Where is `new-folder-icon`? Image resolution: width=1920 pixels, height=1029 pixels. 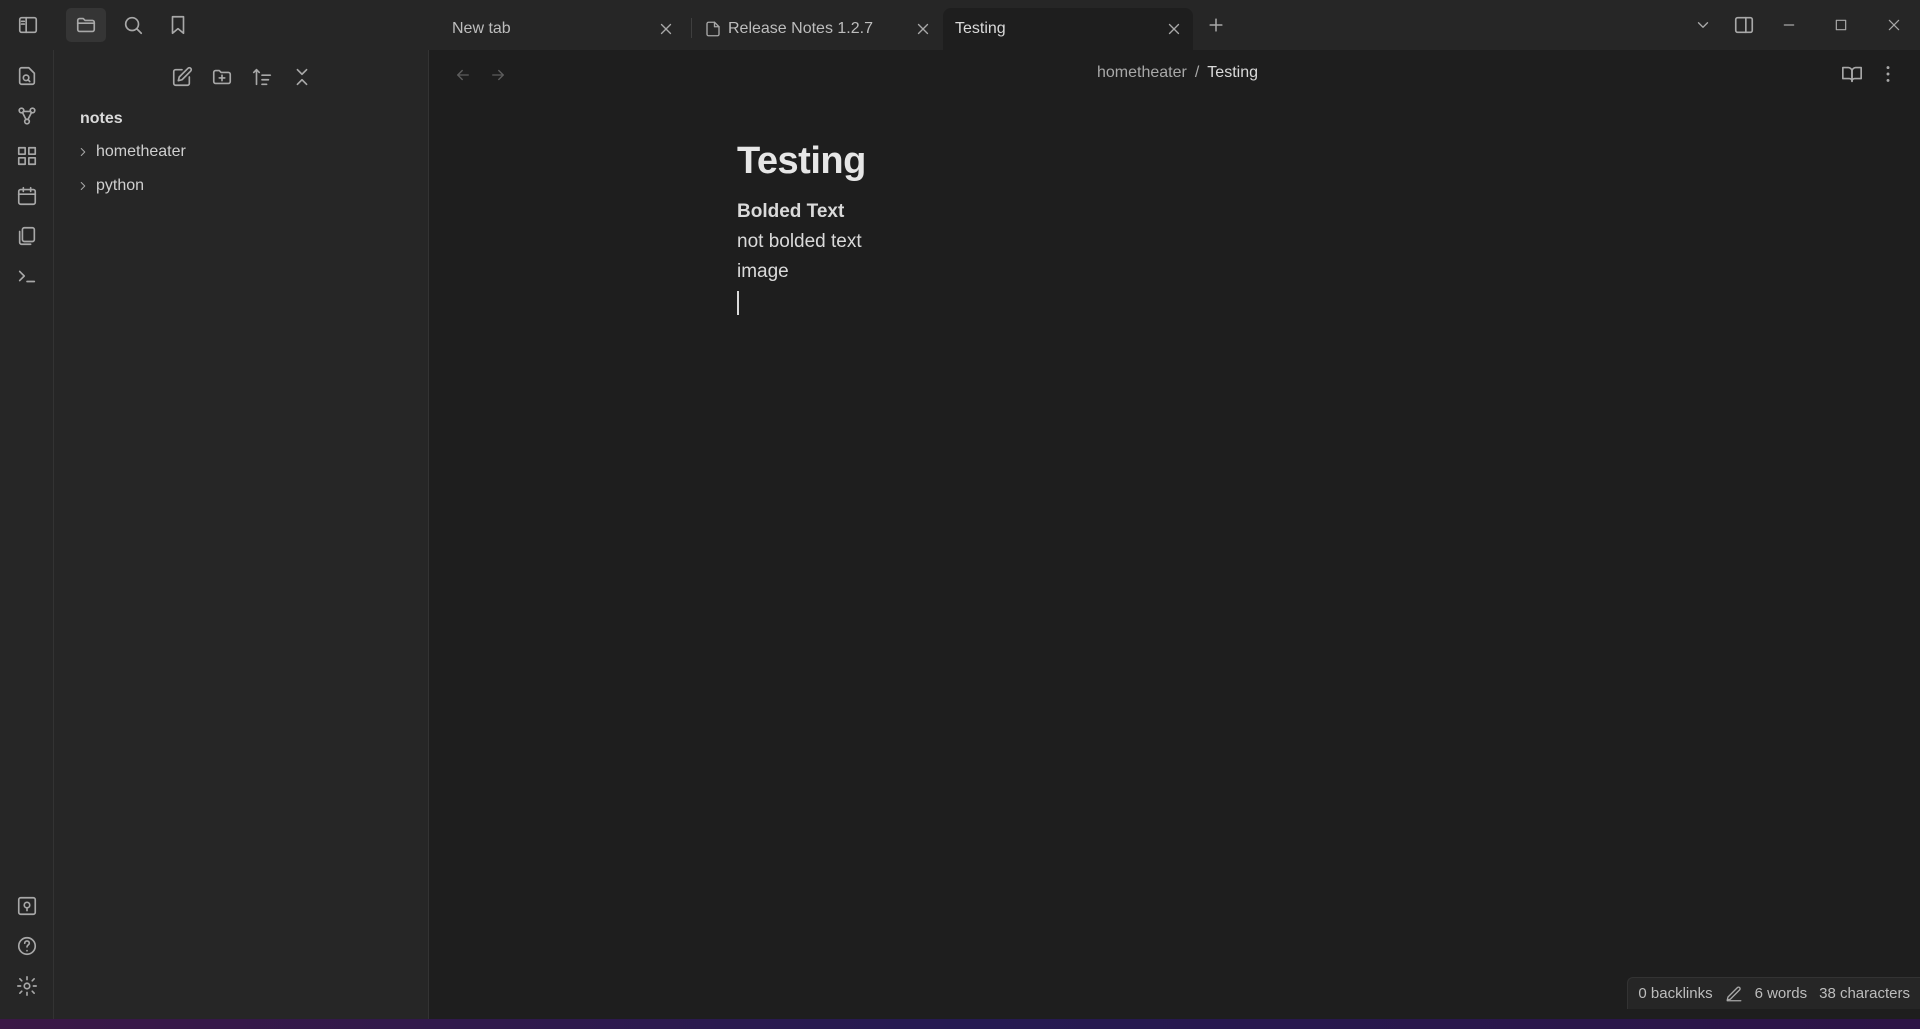 new-folder-icon is located at coordinates (222, 77).